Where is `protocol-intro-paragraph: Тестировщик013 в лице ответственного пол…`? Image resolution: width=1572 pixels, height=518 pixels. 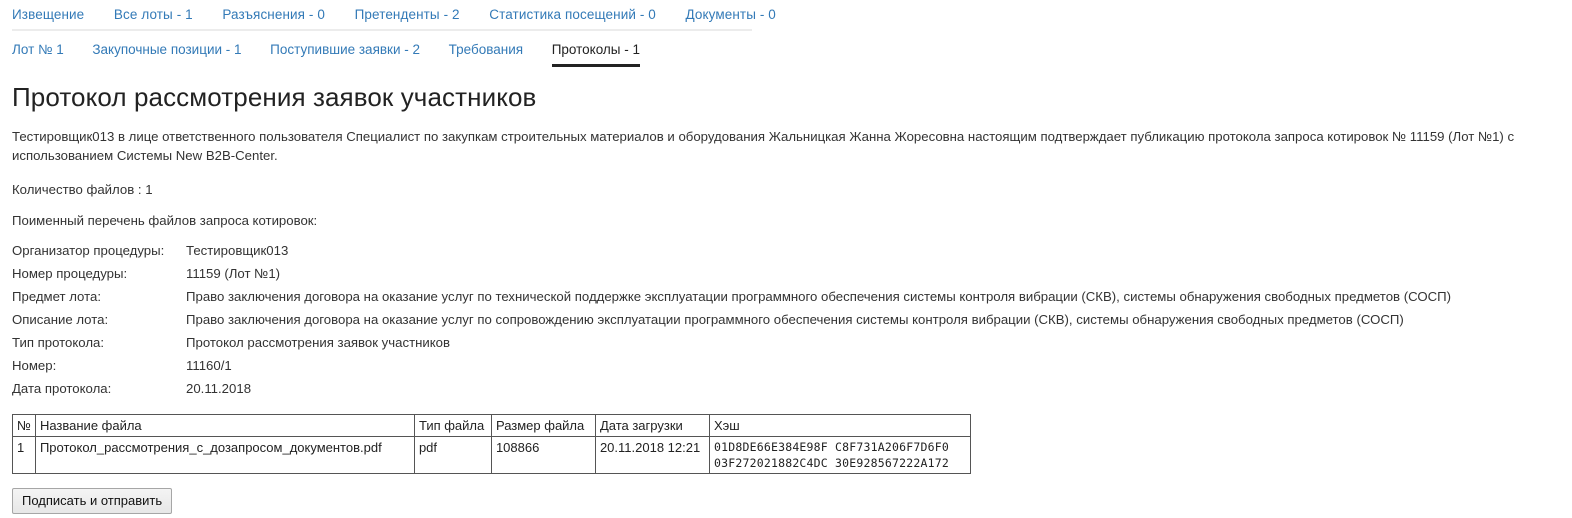 protocol-intro-paragraph: Тестировщик013 в лице ответственного пол… is located at coordinates (763, 146).